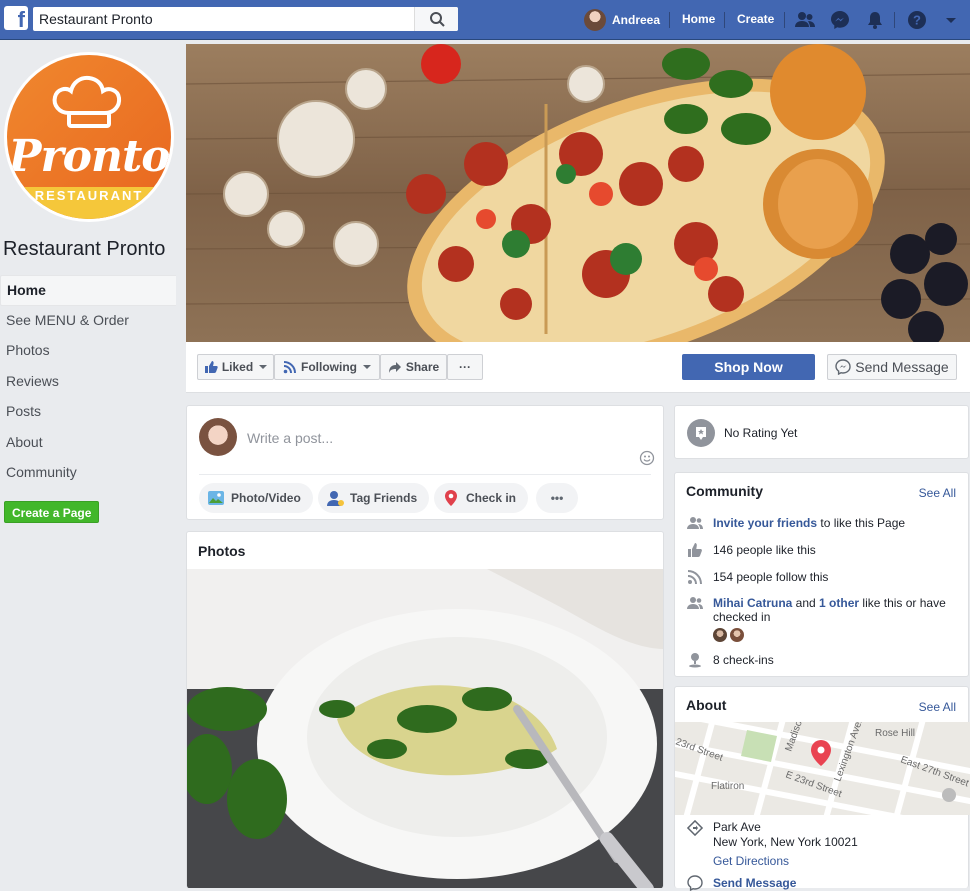 Image resolution: width=970 pixels, height=891 pixels. I want to click on photos-title: Photos, so click(221, 551).